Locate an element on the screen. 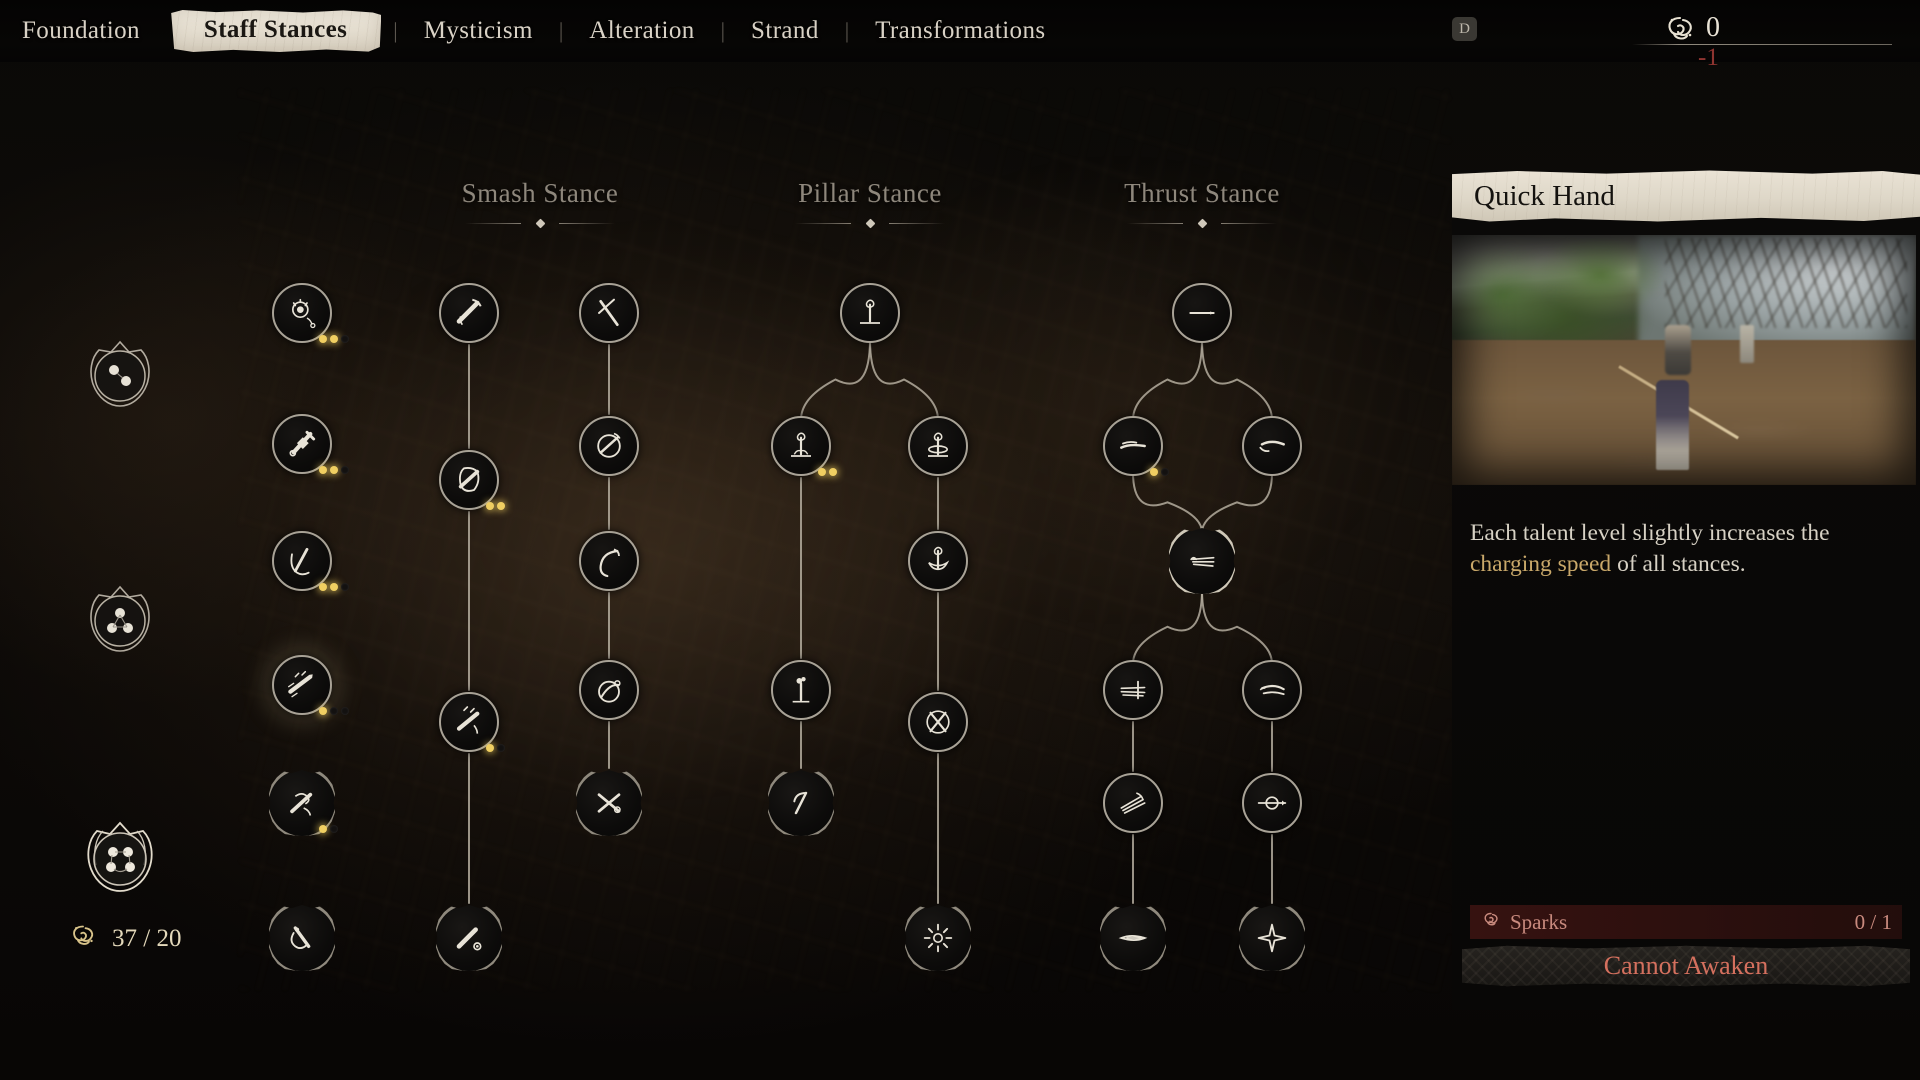 Image resolution: width=1920 pixels, height=1080 pixels. talent-node-n29 is located at coordinates (1272, 690).